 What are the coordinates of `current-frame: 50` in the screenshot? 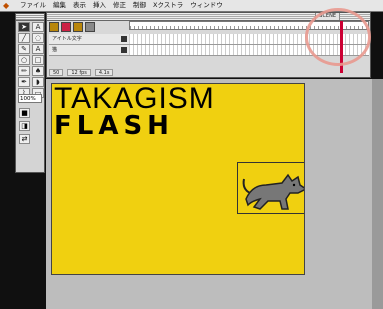 It's located at (56, 72).